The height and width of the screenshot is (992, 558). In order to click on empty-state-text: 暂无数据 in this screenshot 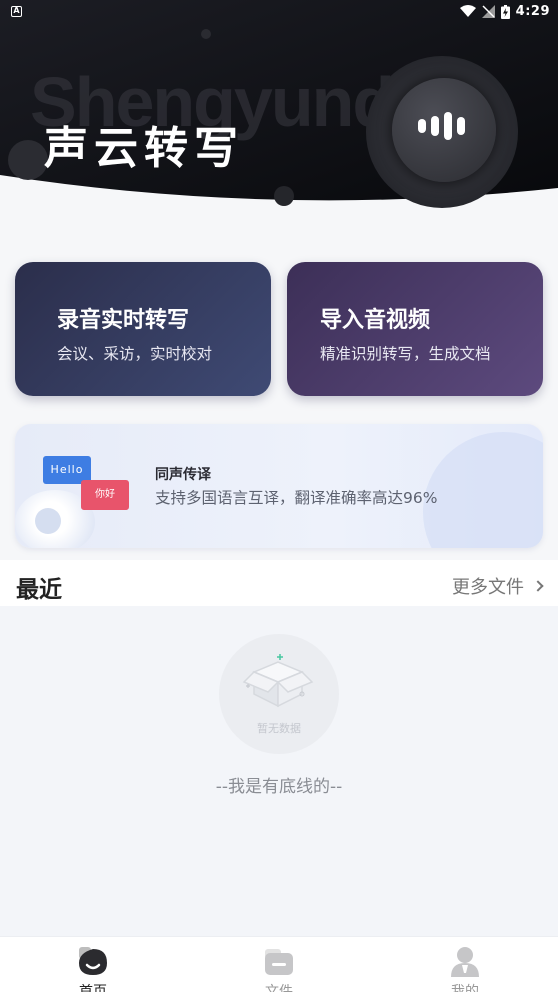, I will do `click(279, 728)`.